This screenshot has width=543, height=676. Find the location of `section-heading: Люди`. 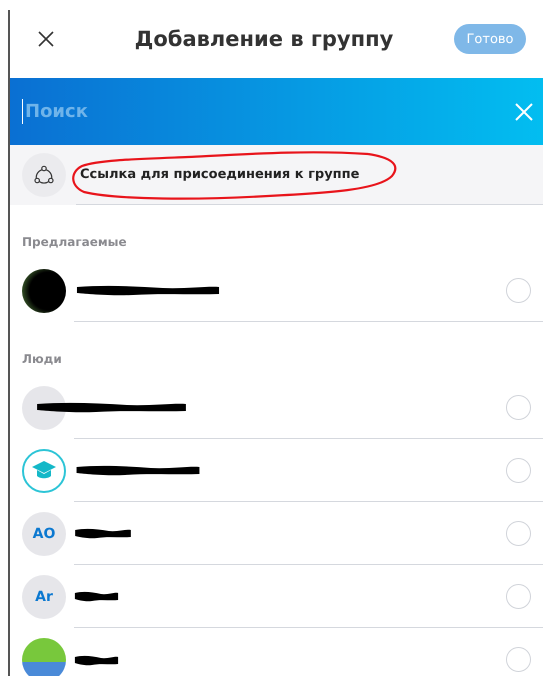

section-heading: Люди is located at coordinates (42, 359).